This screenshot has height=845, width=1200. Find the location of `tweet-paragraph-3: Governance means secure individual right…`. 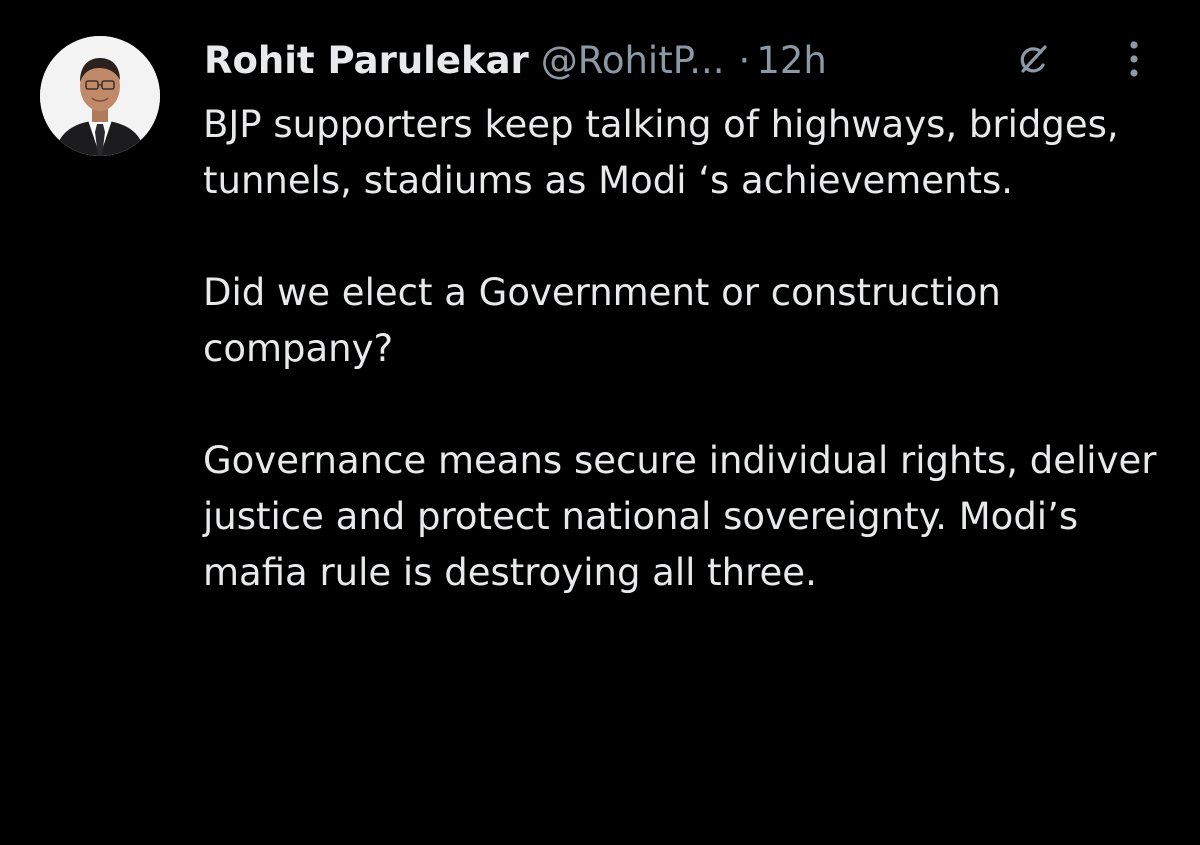

tweet-paragraph-3: Governance means secure individual right… is located at coordinates (680, 516).